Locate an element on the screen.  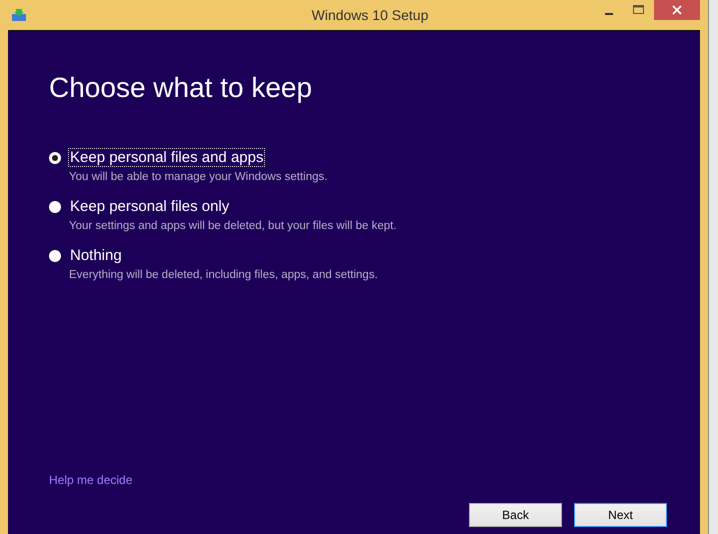
help-link: Help me decide is located at coordinates (90, 480).